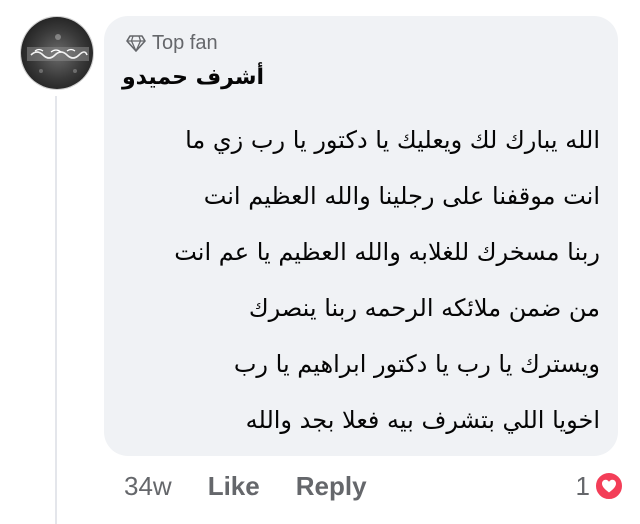 Image resolution: width=640 pixels, height=524 pixels. Describe the element at coordinates (422, 420) in the screenshot. I see `comment-line: اخويا اللي بتشرف بيه فعلا بجد والله` at that location.